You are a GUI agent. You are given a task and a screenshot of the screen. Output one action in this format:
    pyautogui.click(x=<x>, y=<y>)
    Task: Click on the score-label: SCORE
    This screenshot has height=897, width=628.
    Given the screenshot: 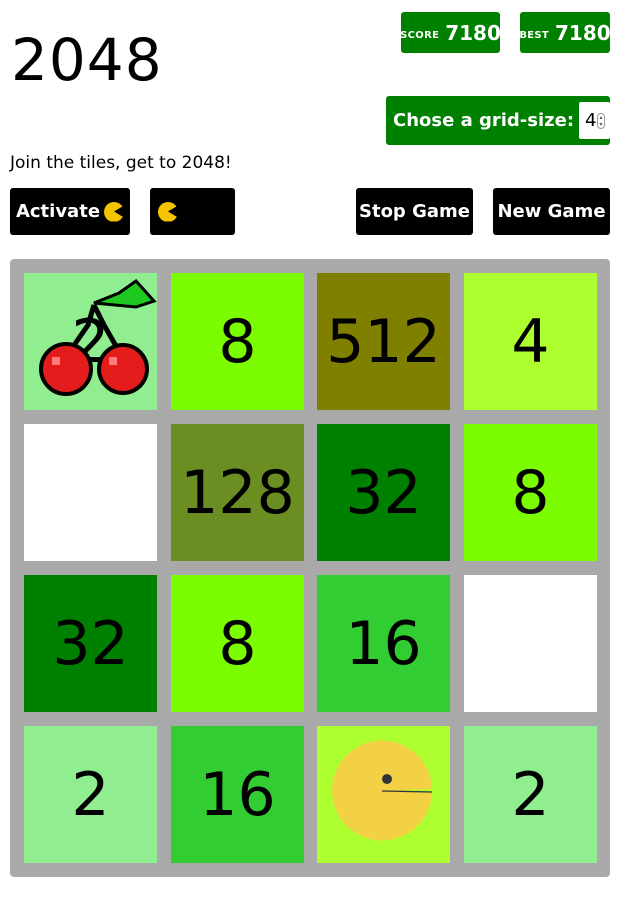 What is the action you would take?
    pyautogui.click(x=420, y=35)
    